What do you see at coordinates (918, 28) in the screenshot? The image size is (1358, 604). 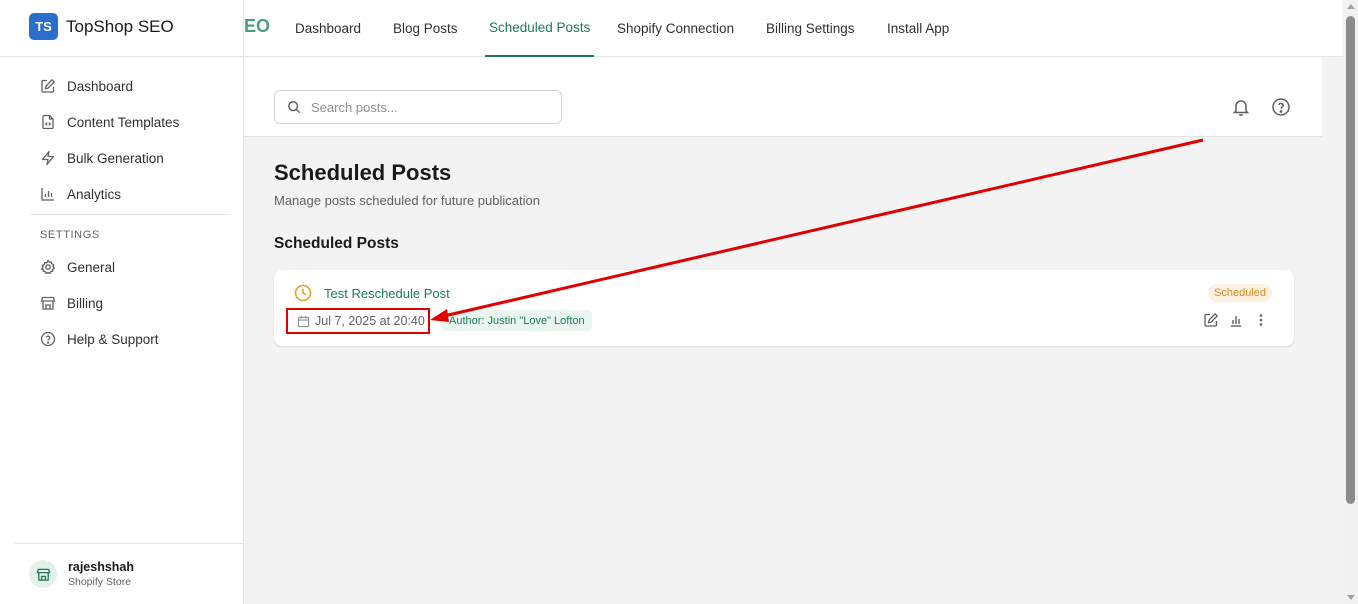 I see `tab-install-app: Install App` at bounding box center [918, 28].